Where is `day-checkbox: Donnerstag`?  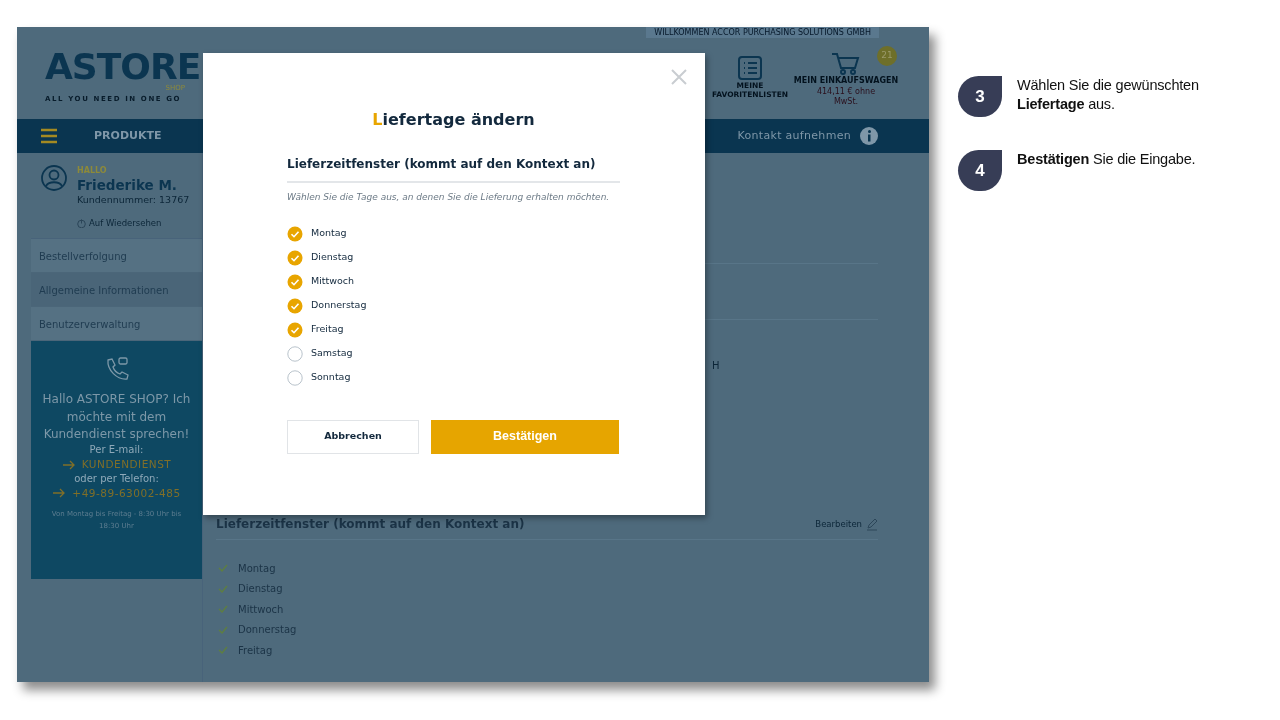 day-checkbox: Donnerstag is located at coordinates (453, 305).